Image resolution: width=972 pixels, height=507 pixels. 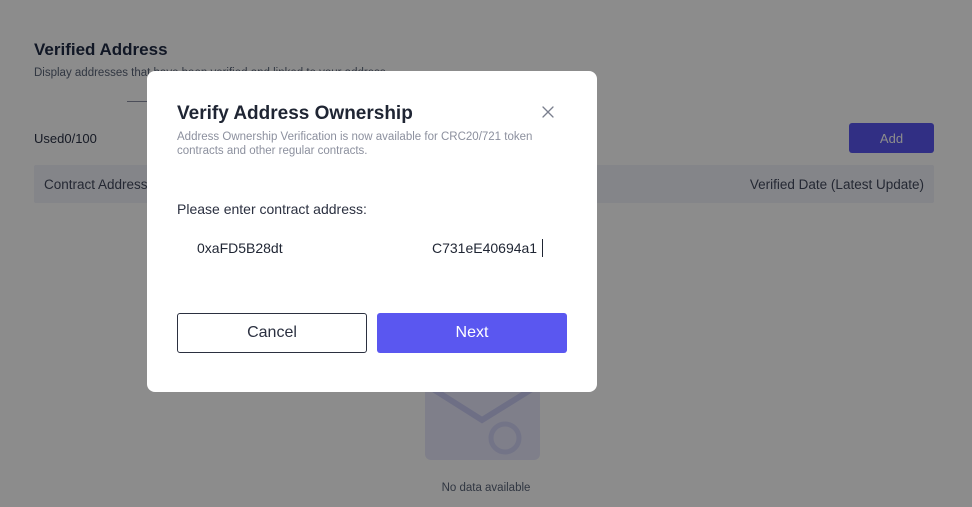 What do you see at coordinates (372, 248) in the screenshot?
I see `contract-address-input: 0xaFD5B28dt C731eE40694a1` at bounding box center [372, 248].